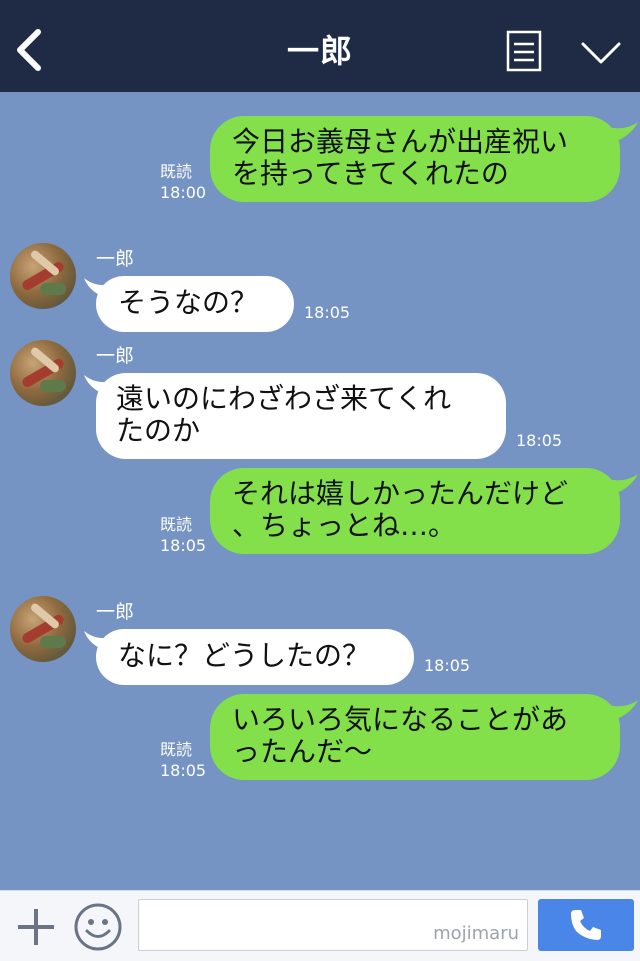 This screenshot has height=961, width=640. I want to click on plus-icon, so click(36, 927).